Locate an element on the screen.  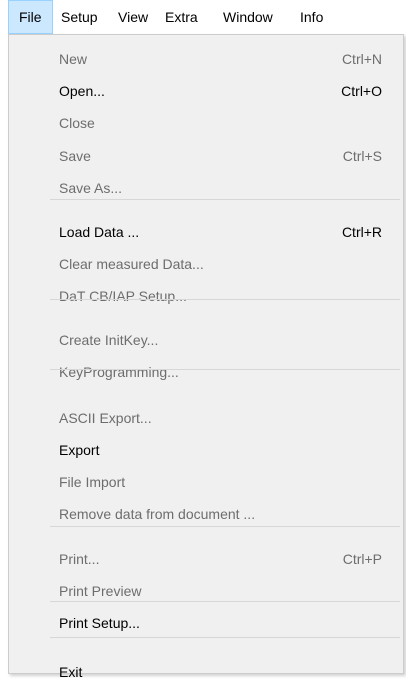
menu-item-exit: Exit is located at coordinates (206, 672).